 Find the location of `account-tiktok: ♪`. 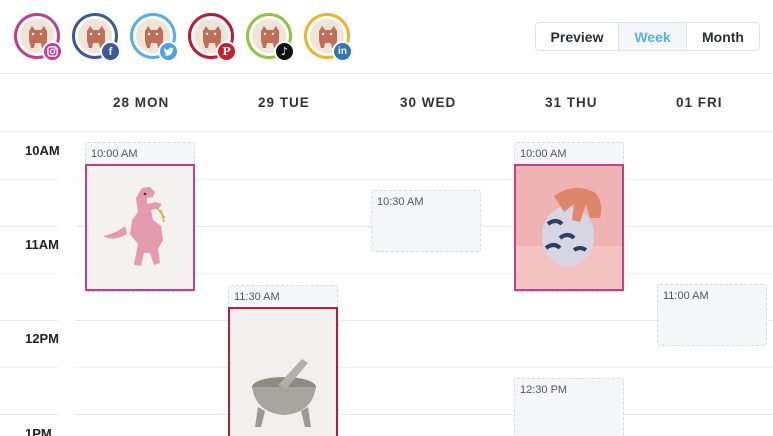

account-tiktok: ♪ is located at coordinates (270, 37).